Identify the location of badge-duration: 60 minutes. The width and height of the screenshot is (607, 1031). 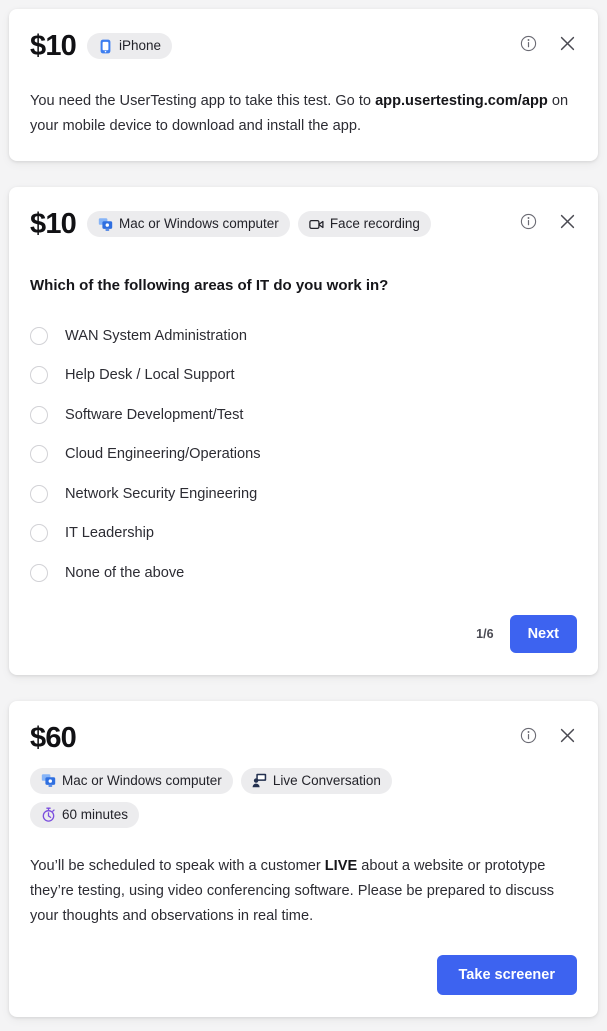
(85, 814).